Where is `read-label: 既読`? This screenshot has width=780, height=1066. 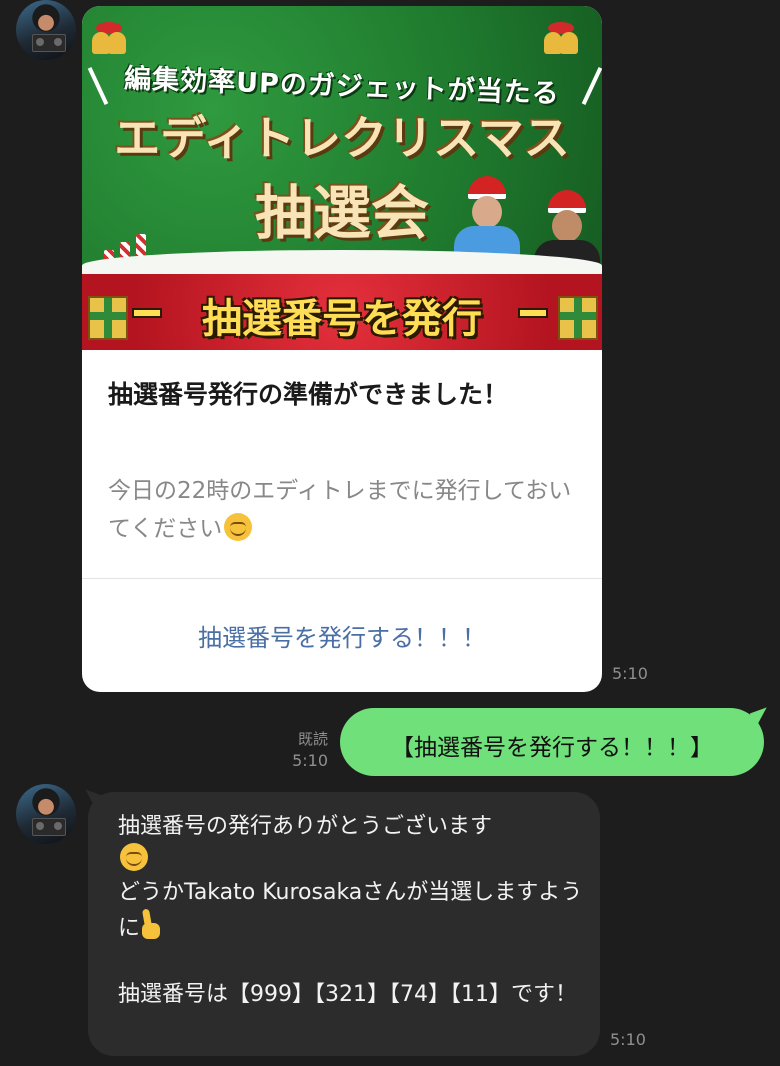
read-label: 既読 is located at coordinates (312, 739).